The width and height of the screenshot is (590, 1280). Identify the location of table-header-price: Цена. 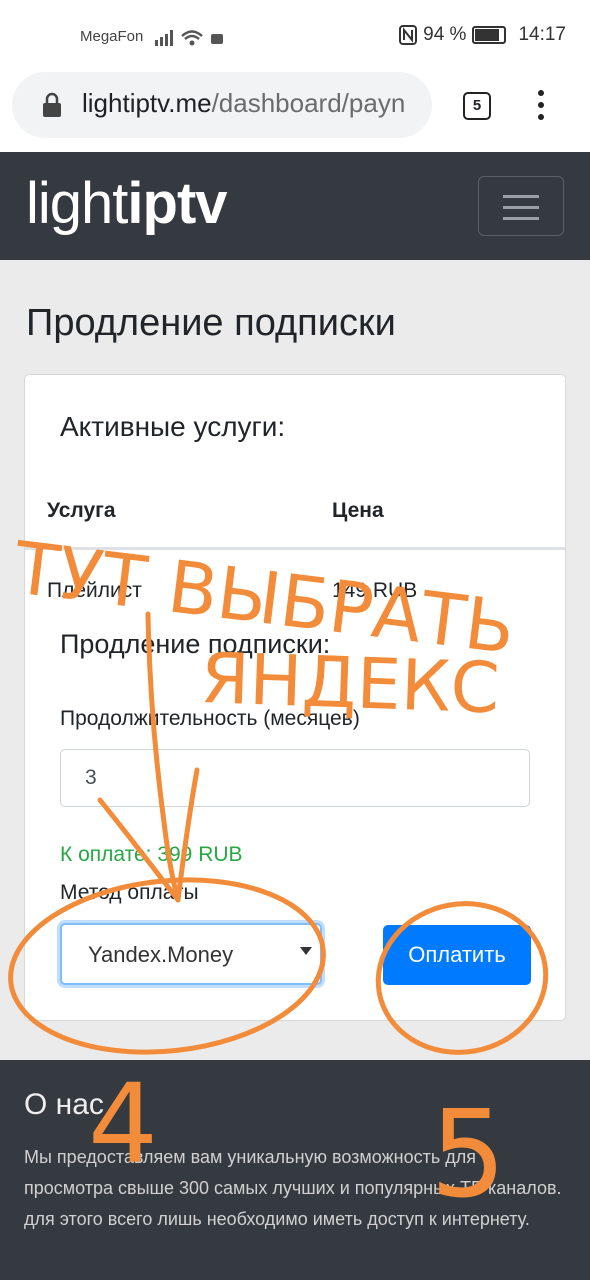
(358, 510).